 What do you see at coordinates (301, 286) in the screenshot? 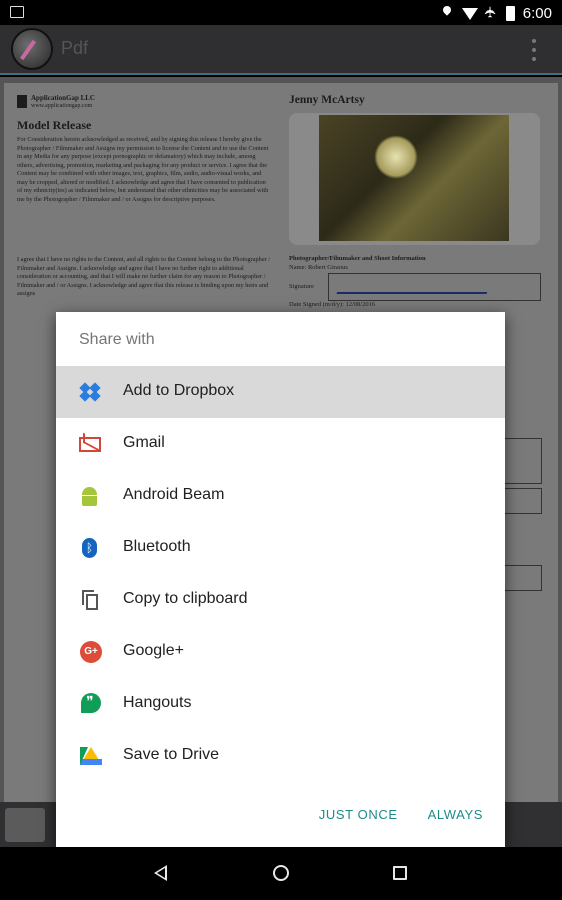
I see `signature-label: Signature` at bounding box center [301, 286].